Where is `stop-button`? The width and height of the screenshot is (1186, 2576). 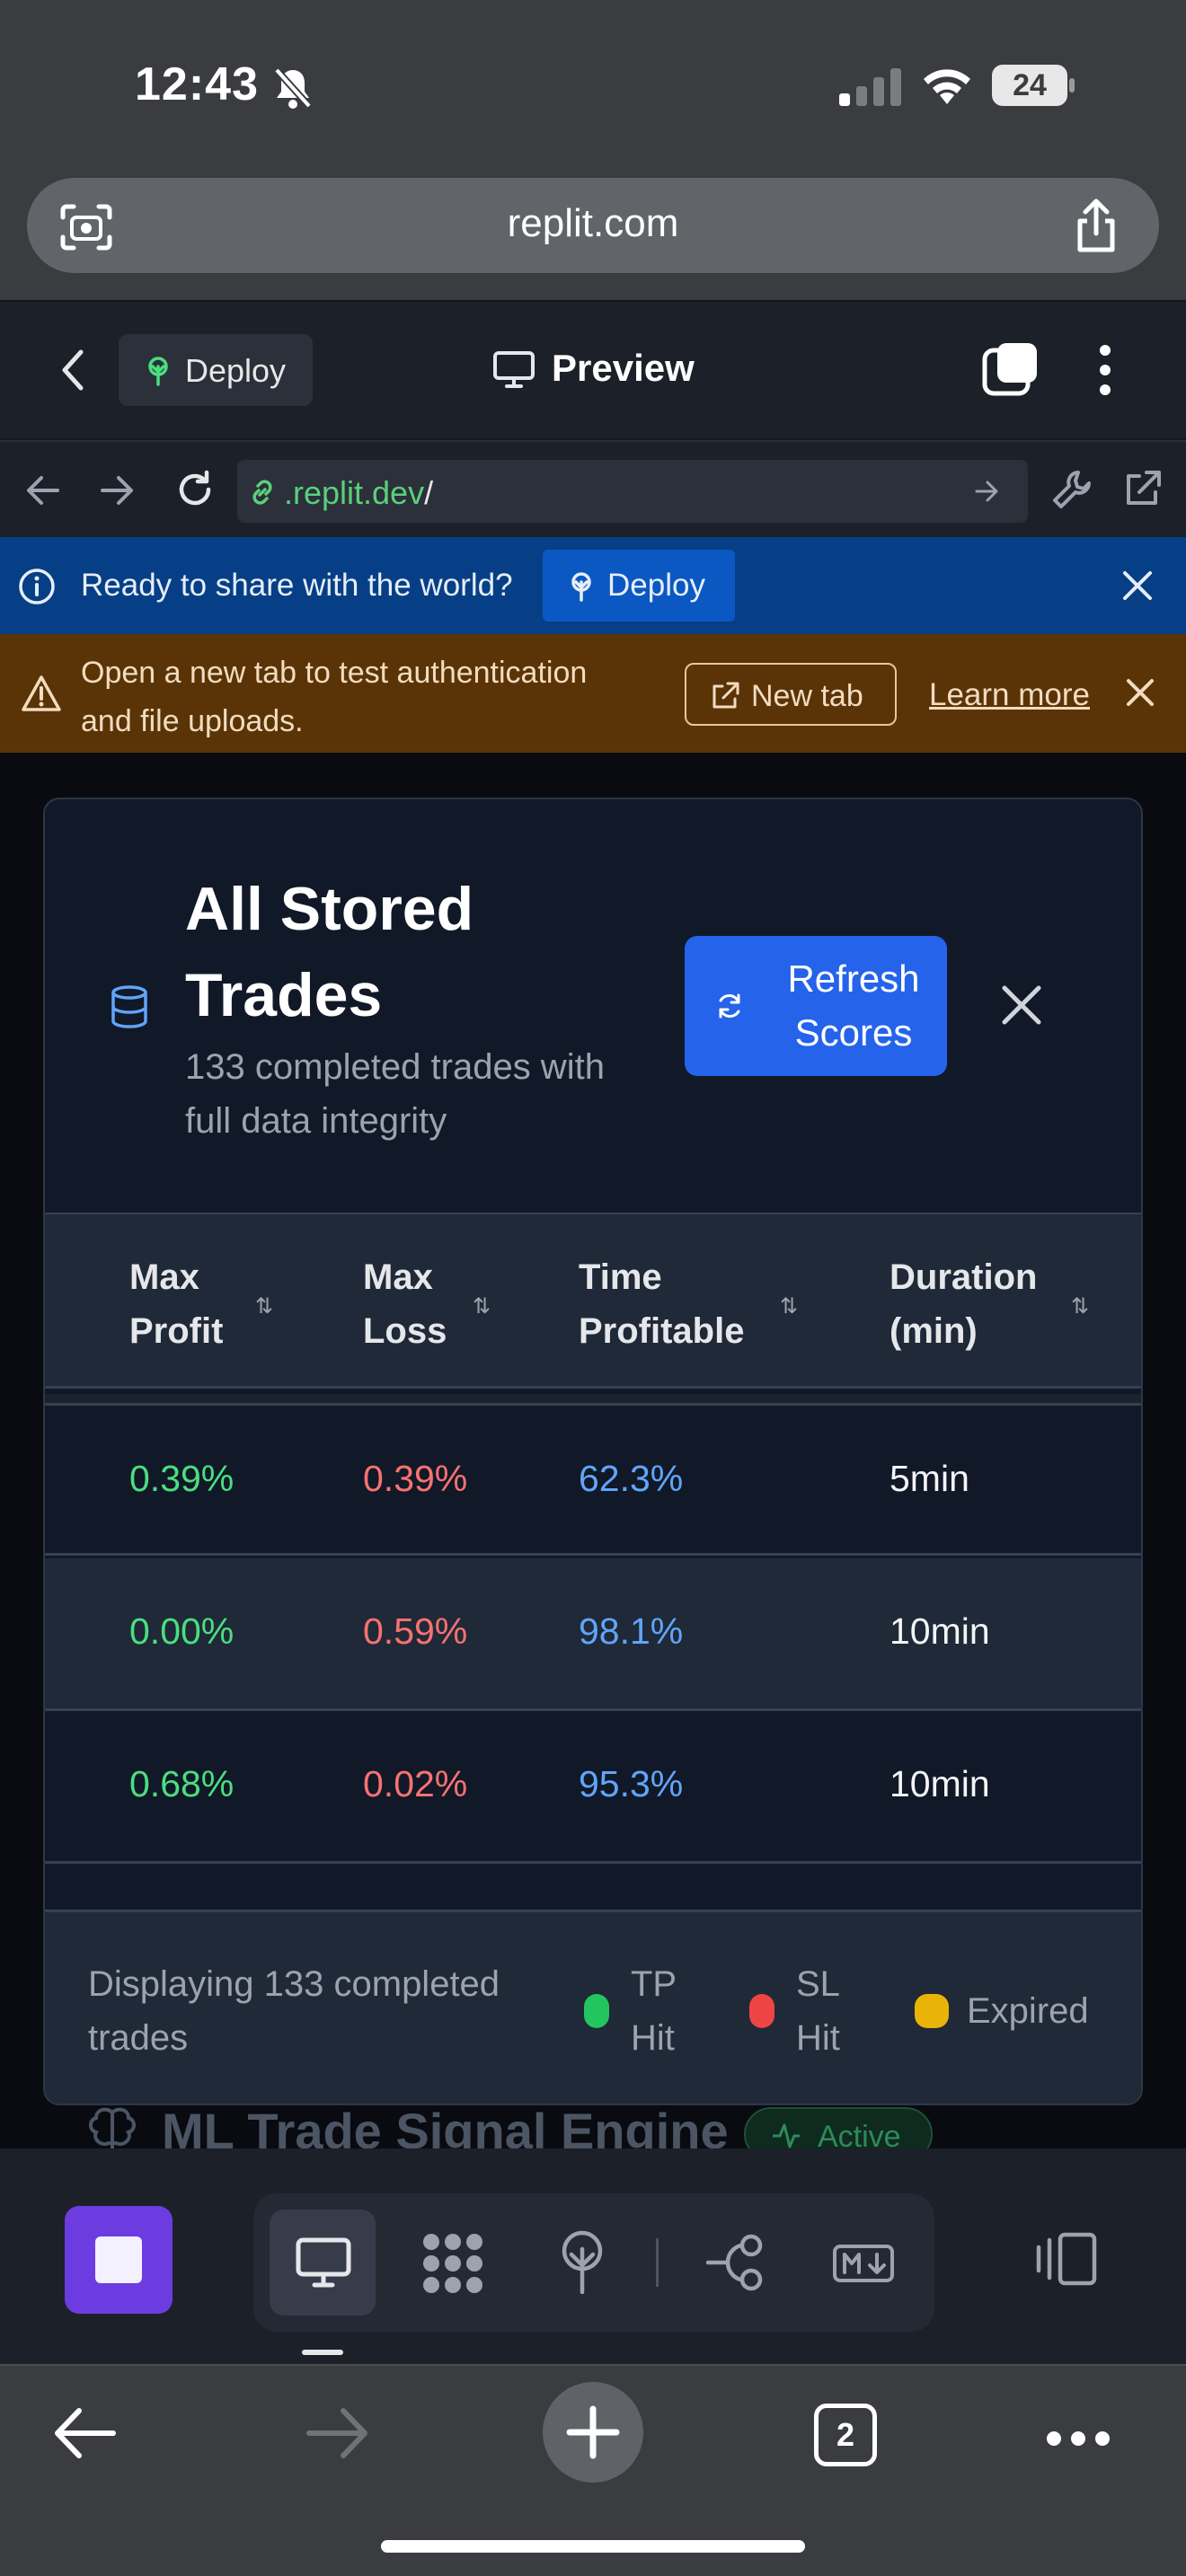 stop-button is located at coordinates (119, 2260).